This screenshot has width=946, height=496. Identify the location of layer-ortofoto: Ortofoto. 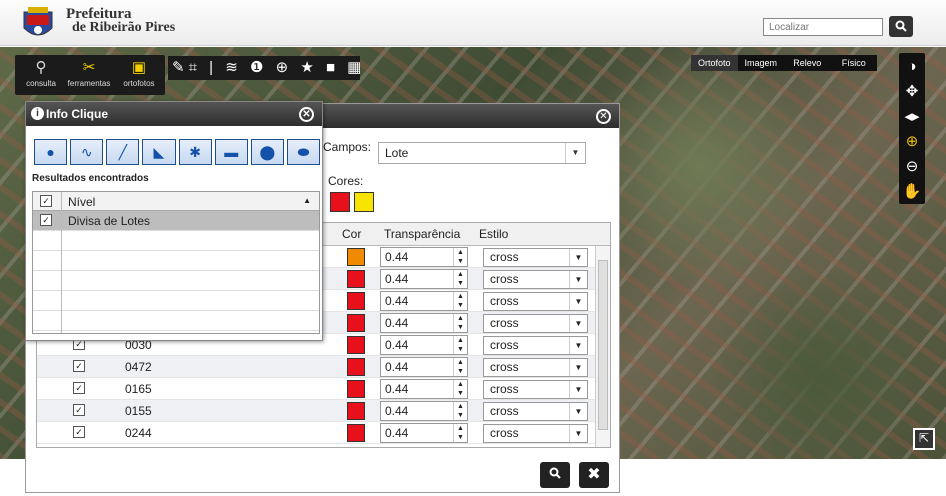
(714, 63).